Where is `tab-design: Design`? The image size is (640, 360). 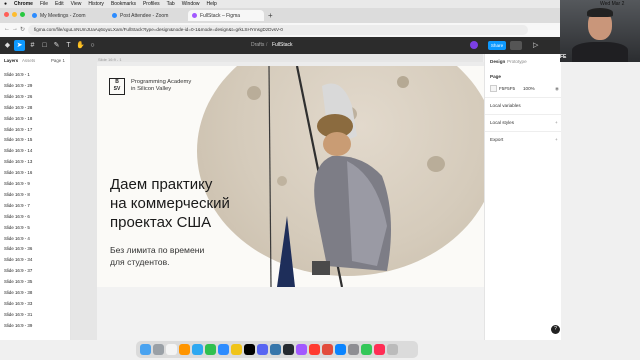
tab-design: Design is located at coordinates (497, 61).